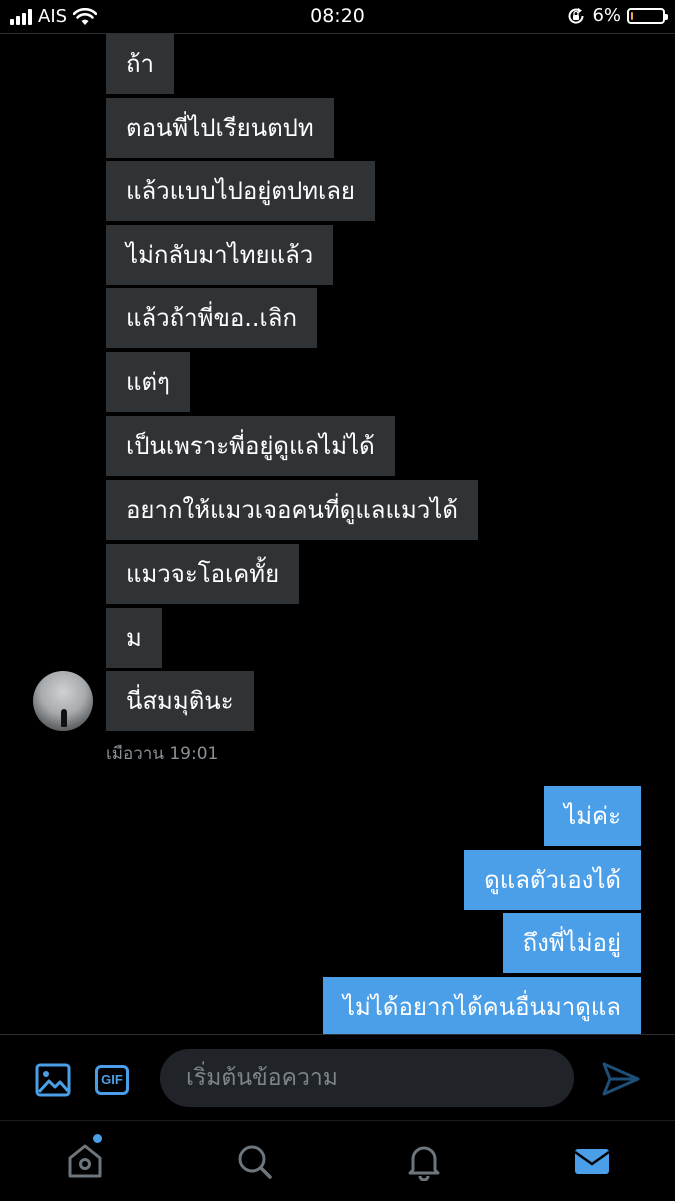 This screenshot has width=675, height=1201. What do you see at coordinates (592, 816) in the screenshot?
I see `outgoing-message: ไม่ค่ะ` at bounding box center [592, 816].